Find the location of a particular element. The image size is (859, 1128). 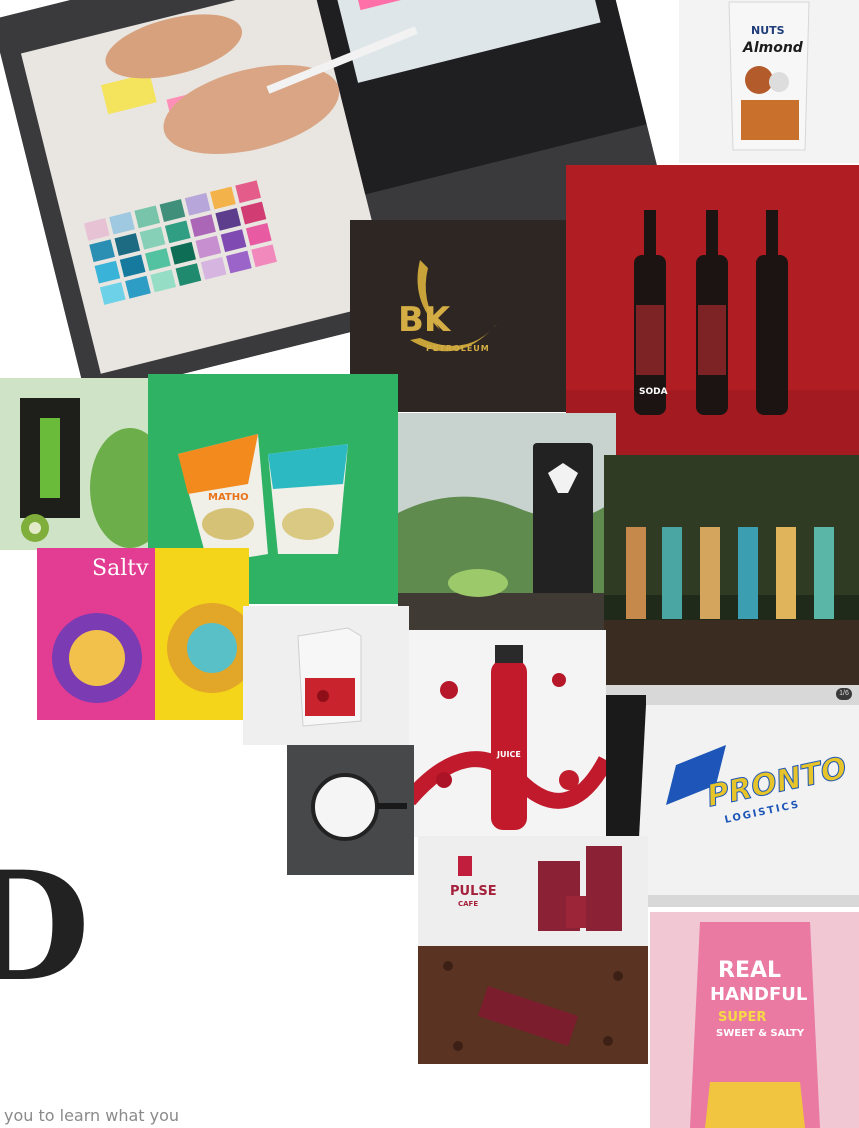

pulse-cafe-branding: PULSE CAFE is located at coordinates (533, 891).